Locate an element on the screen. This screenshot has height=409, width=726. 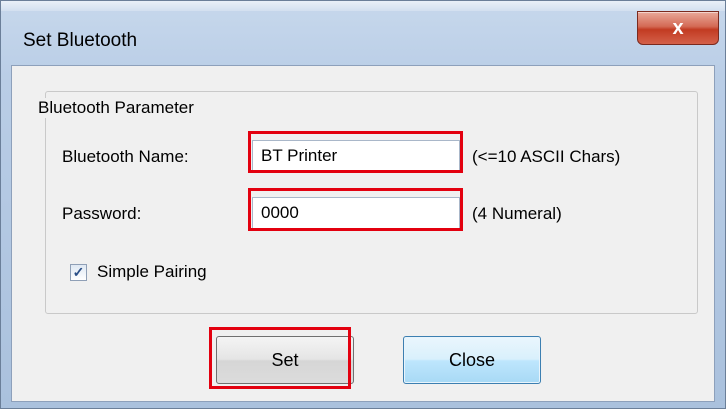
checkmark-icon: ✓ is located at coordinates (78, 271).